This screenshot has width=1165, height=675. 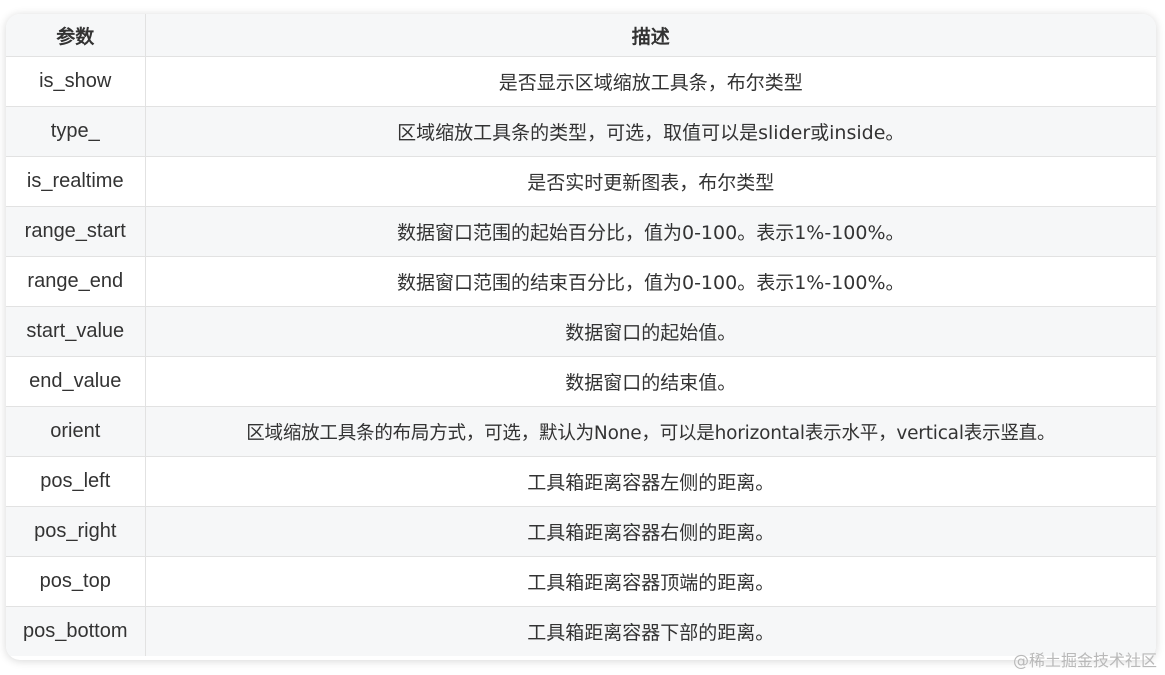 What do you see at coordinates (650, 35) in the screenshot?
I see `header-description: 描述` at bounding box center [650, 35].